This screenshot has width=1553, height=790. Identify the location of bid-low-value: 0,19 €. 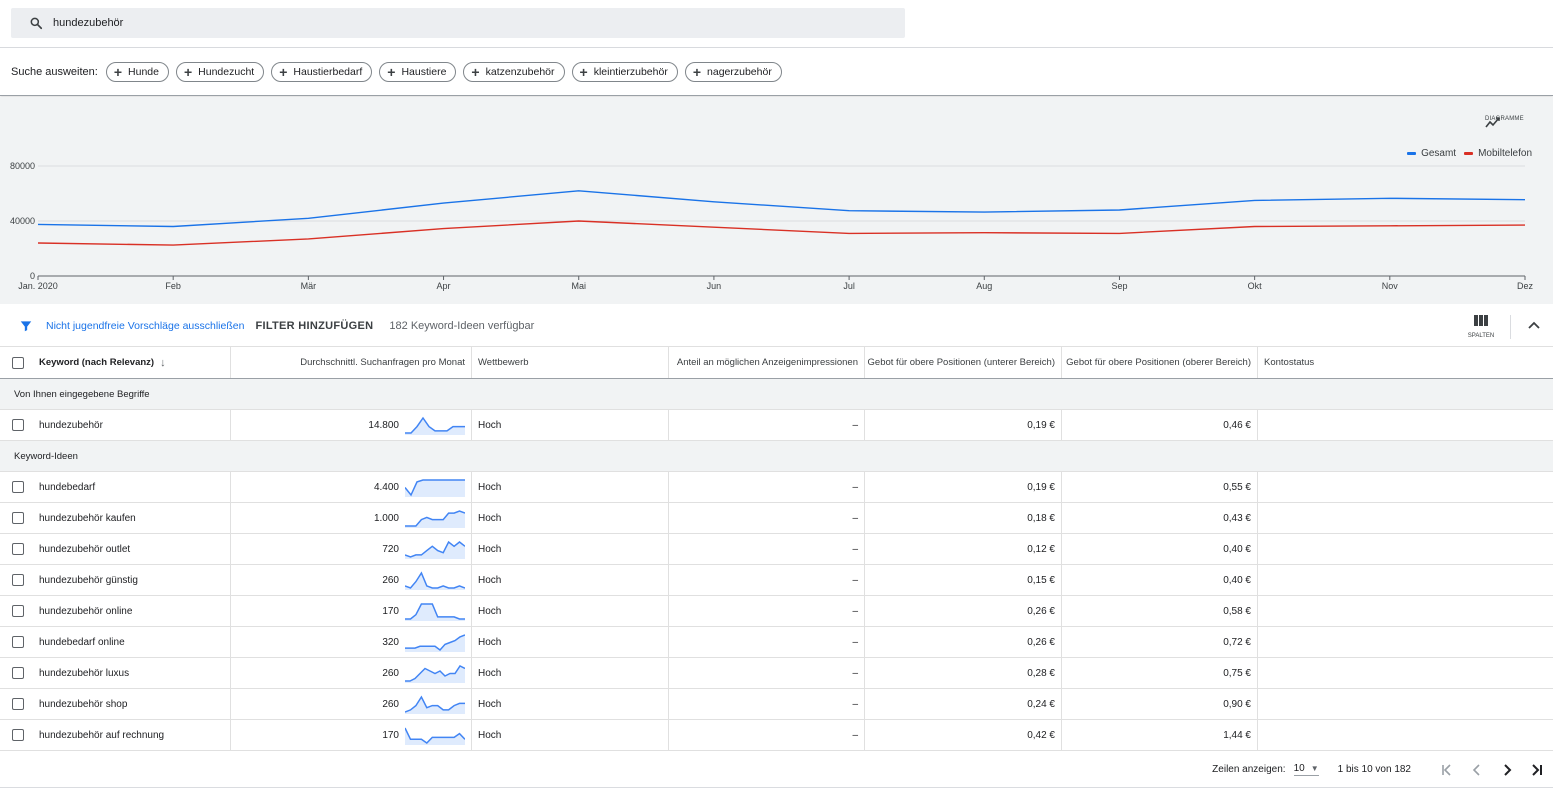
(1041, 487).